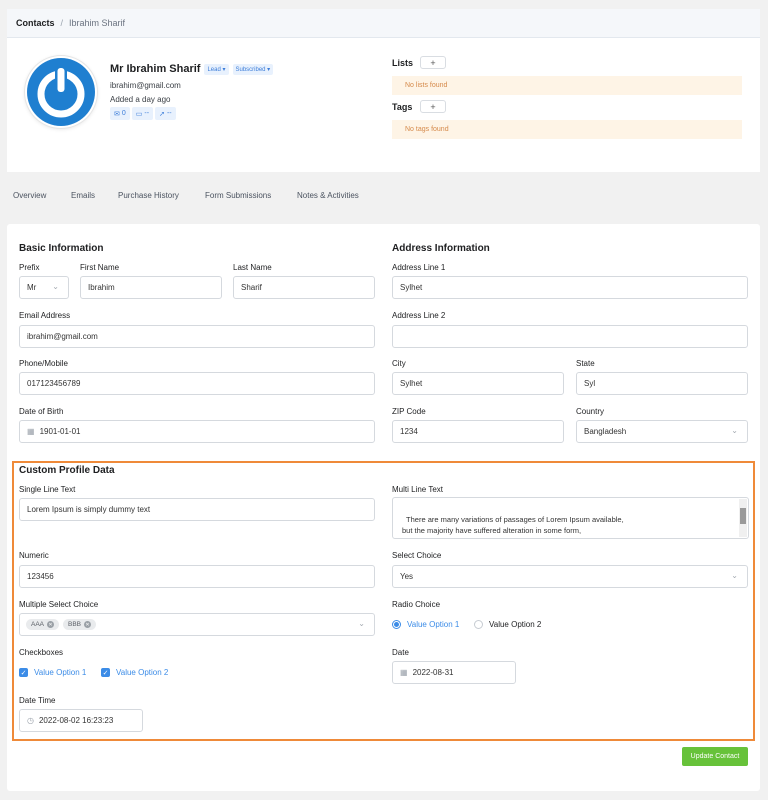  I want to click on checkbox-option-2: ✓ Value Option 2, so click(134, 672).